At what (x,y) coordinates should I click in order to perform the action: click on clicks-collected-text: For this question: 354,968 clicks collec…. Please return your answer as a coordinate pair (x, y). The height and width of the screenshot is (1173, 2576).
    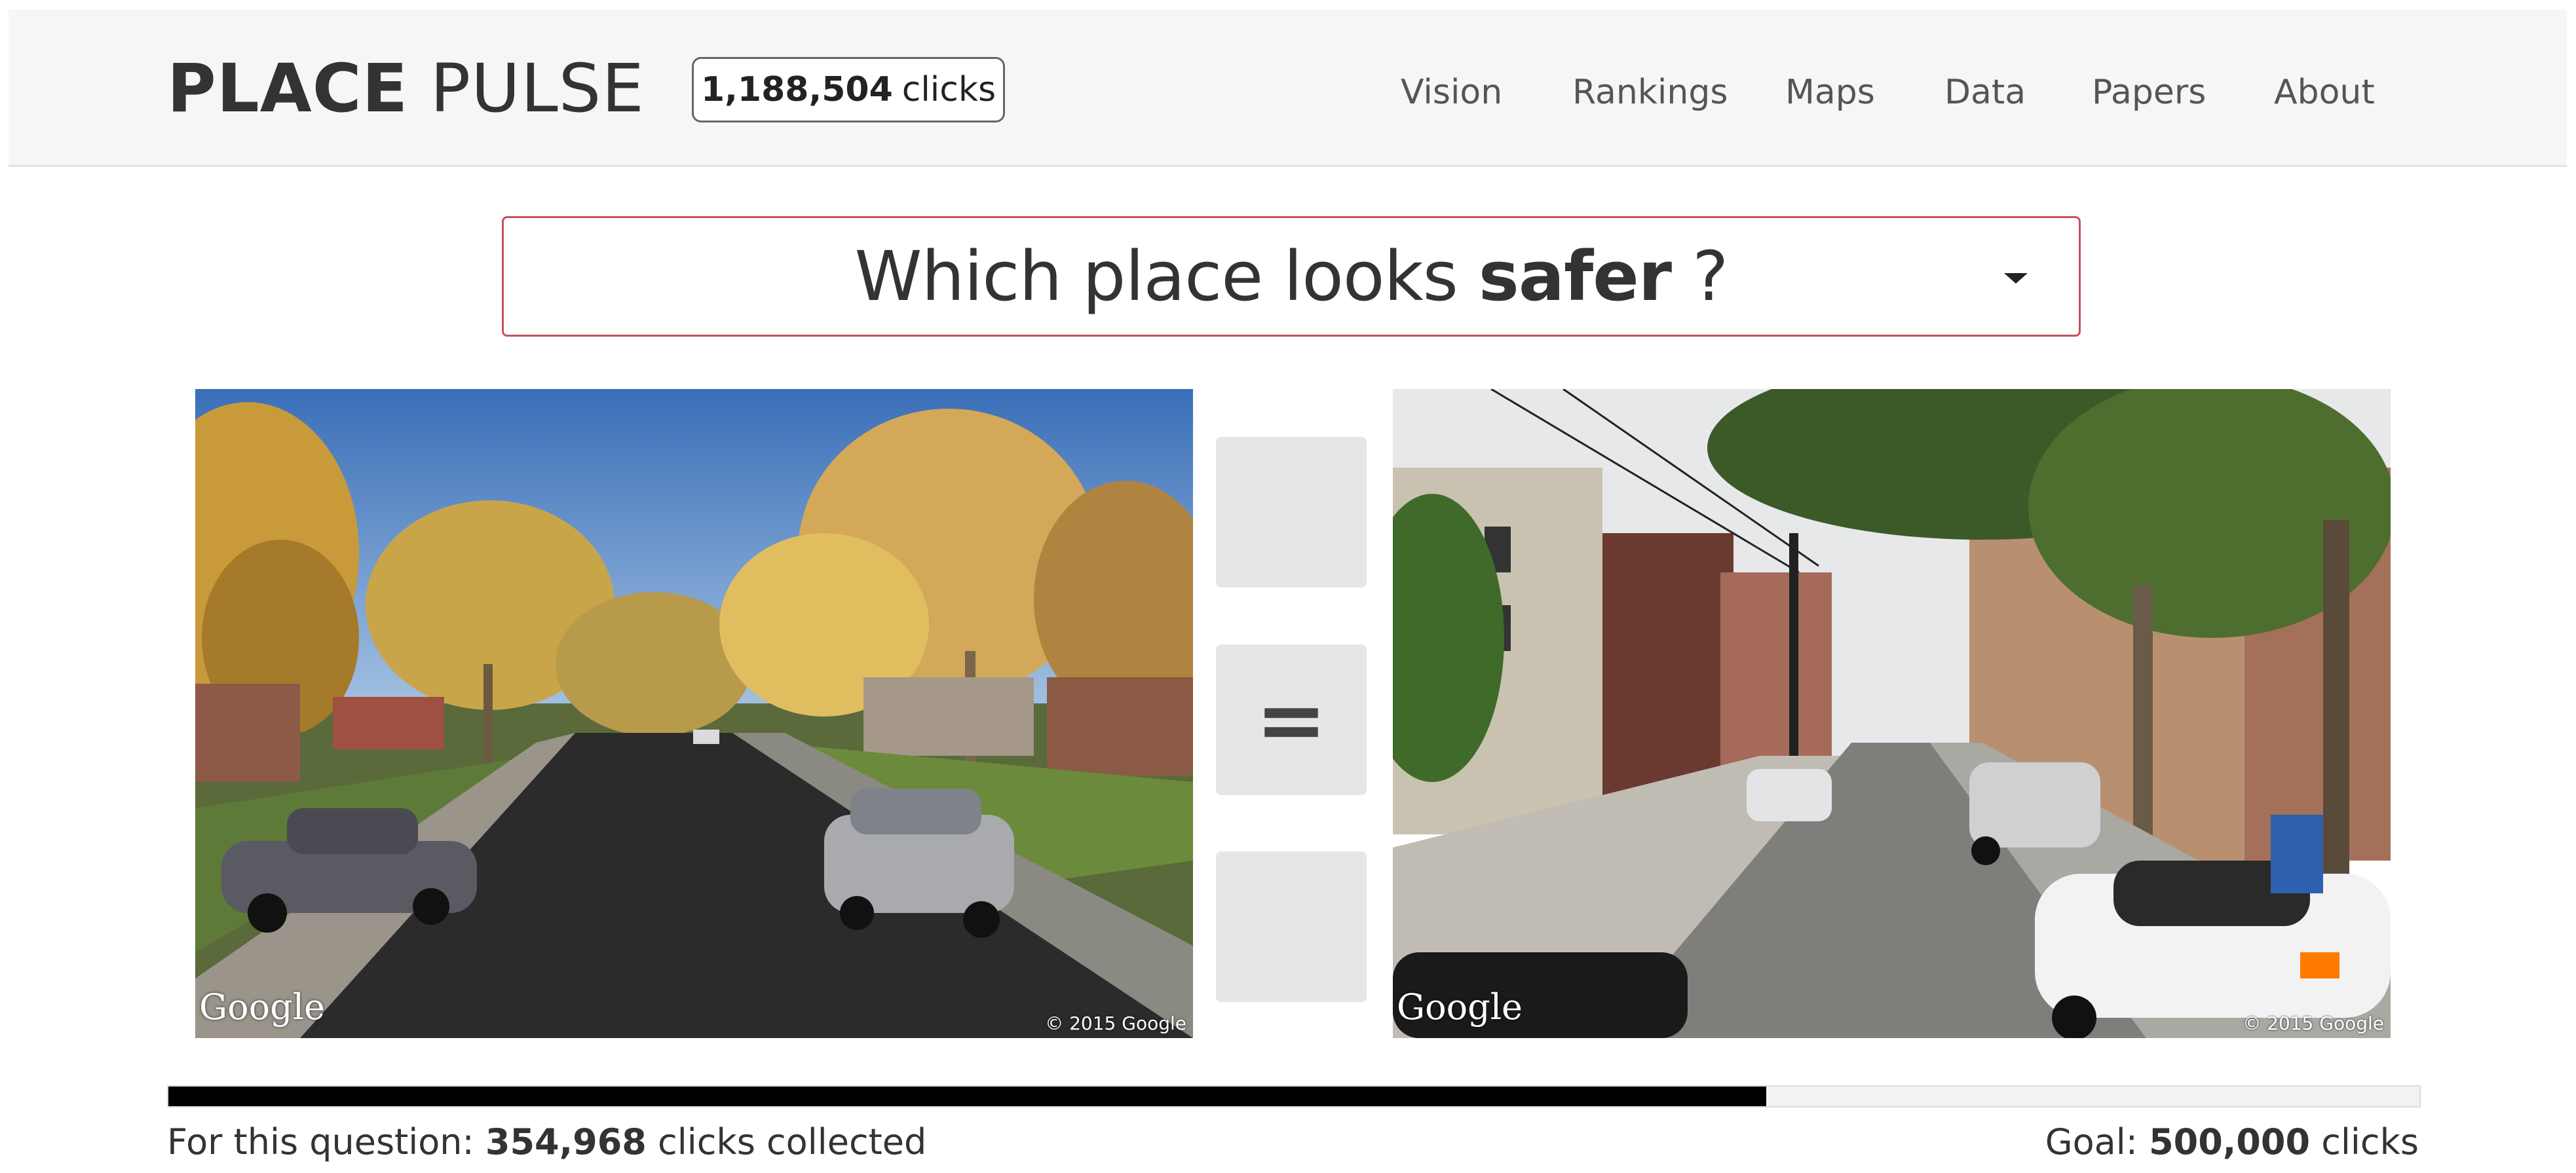
    Looking at the image, I should click on (546, 1142).